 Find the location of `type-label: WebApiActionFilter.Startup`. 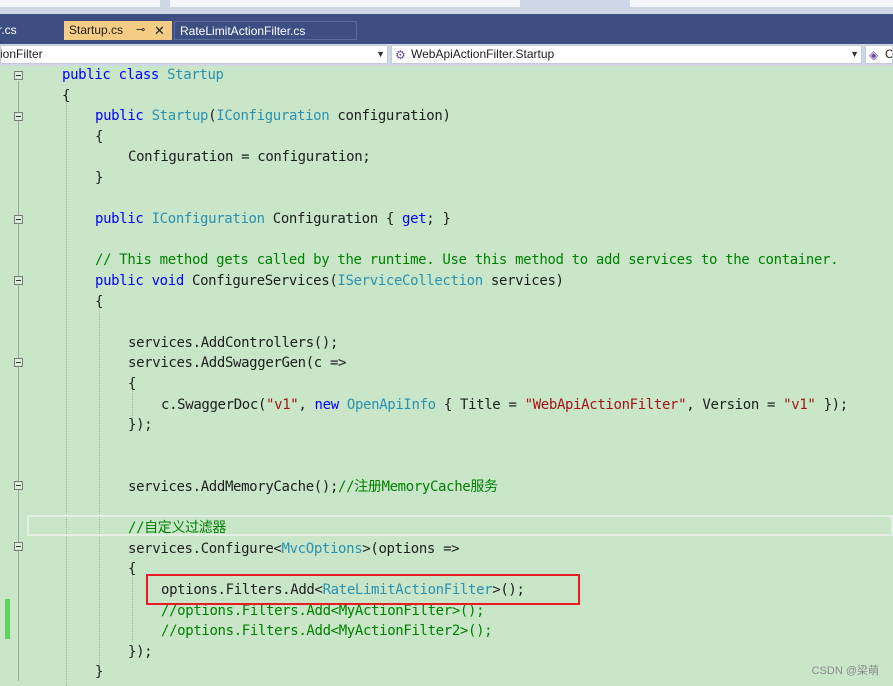

type-label: WebApiActionFilter.Startup is located at coordinates (483, 54).